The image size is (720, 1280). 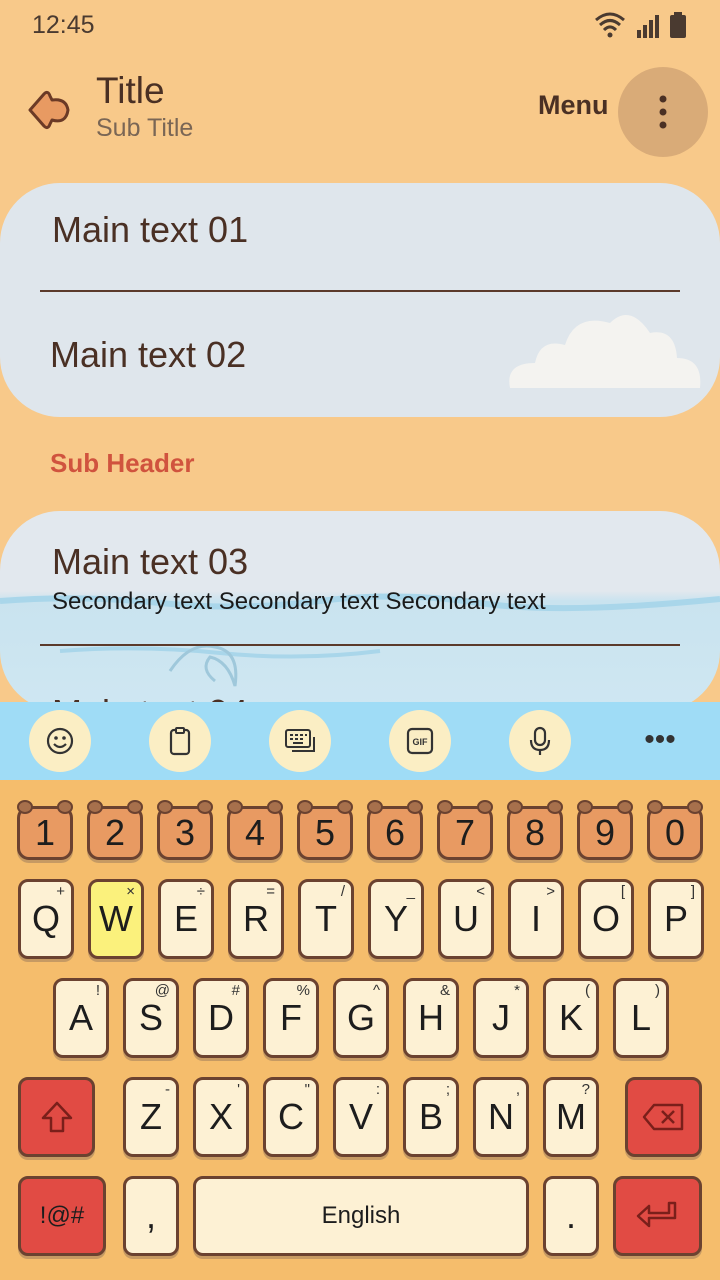 I want to click on key-label: 1, so click(x=45, y=832).